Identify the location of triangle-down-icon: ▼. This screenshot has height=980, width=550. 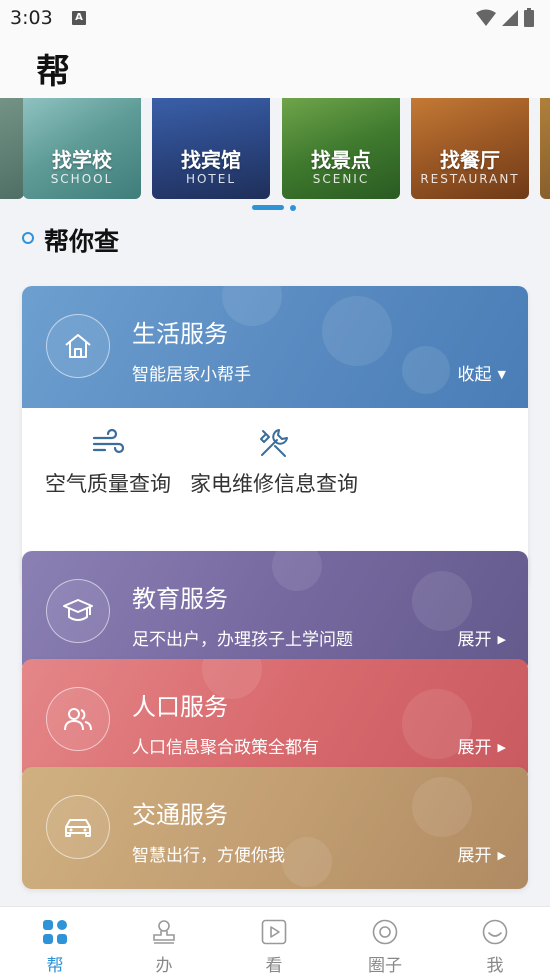
(501, 374).